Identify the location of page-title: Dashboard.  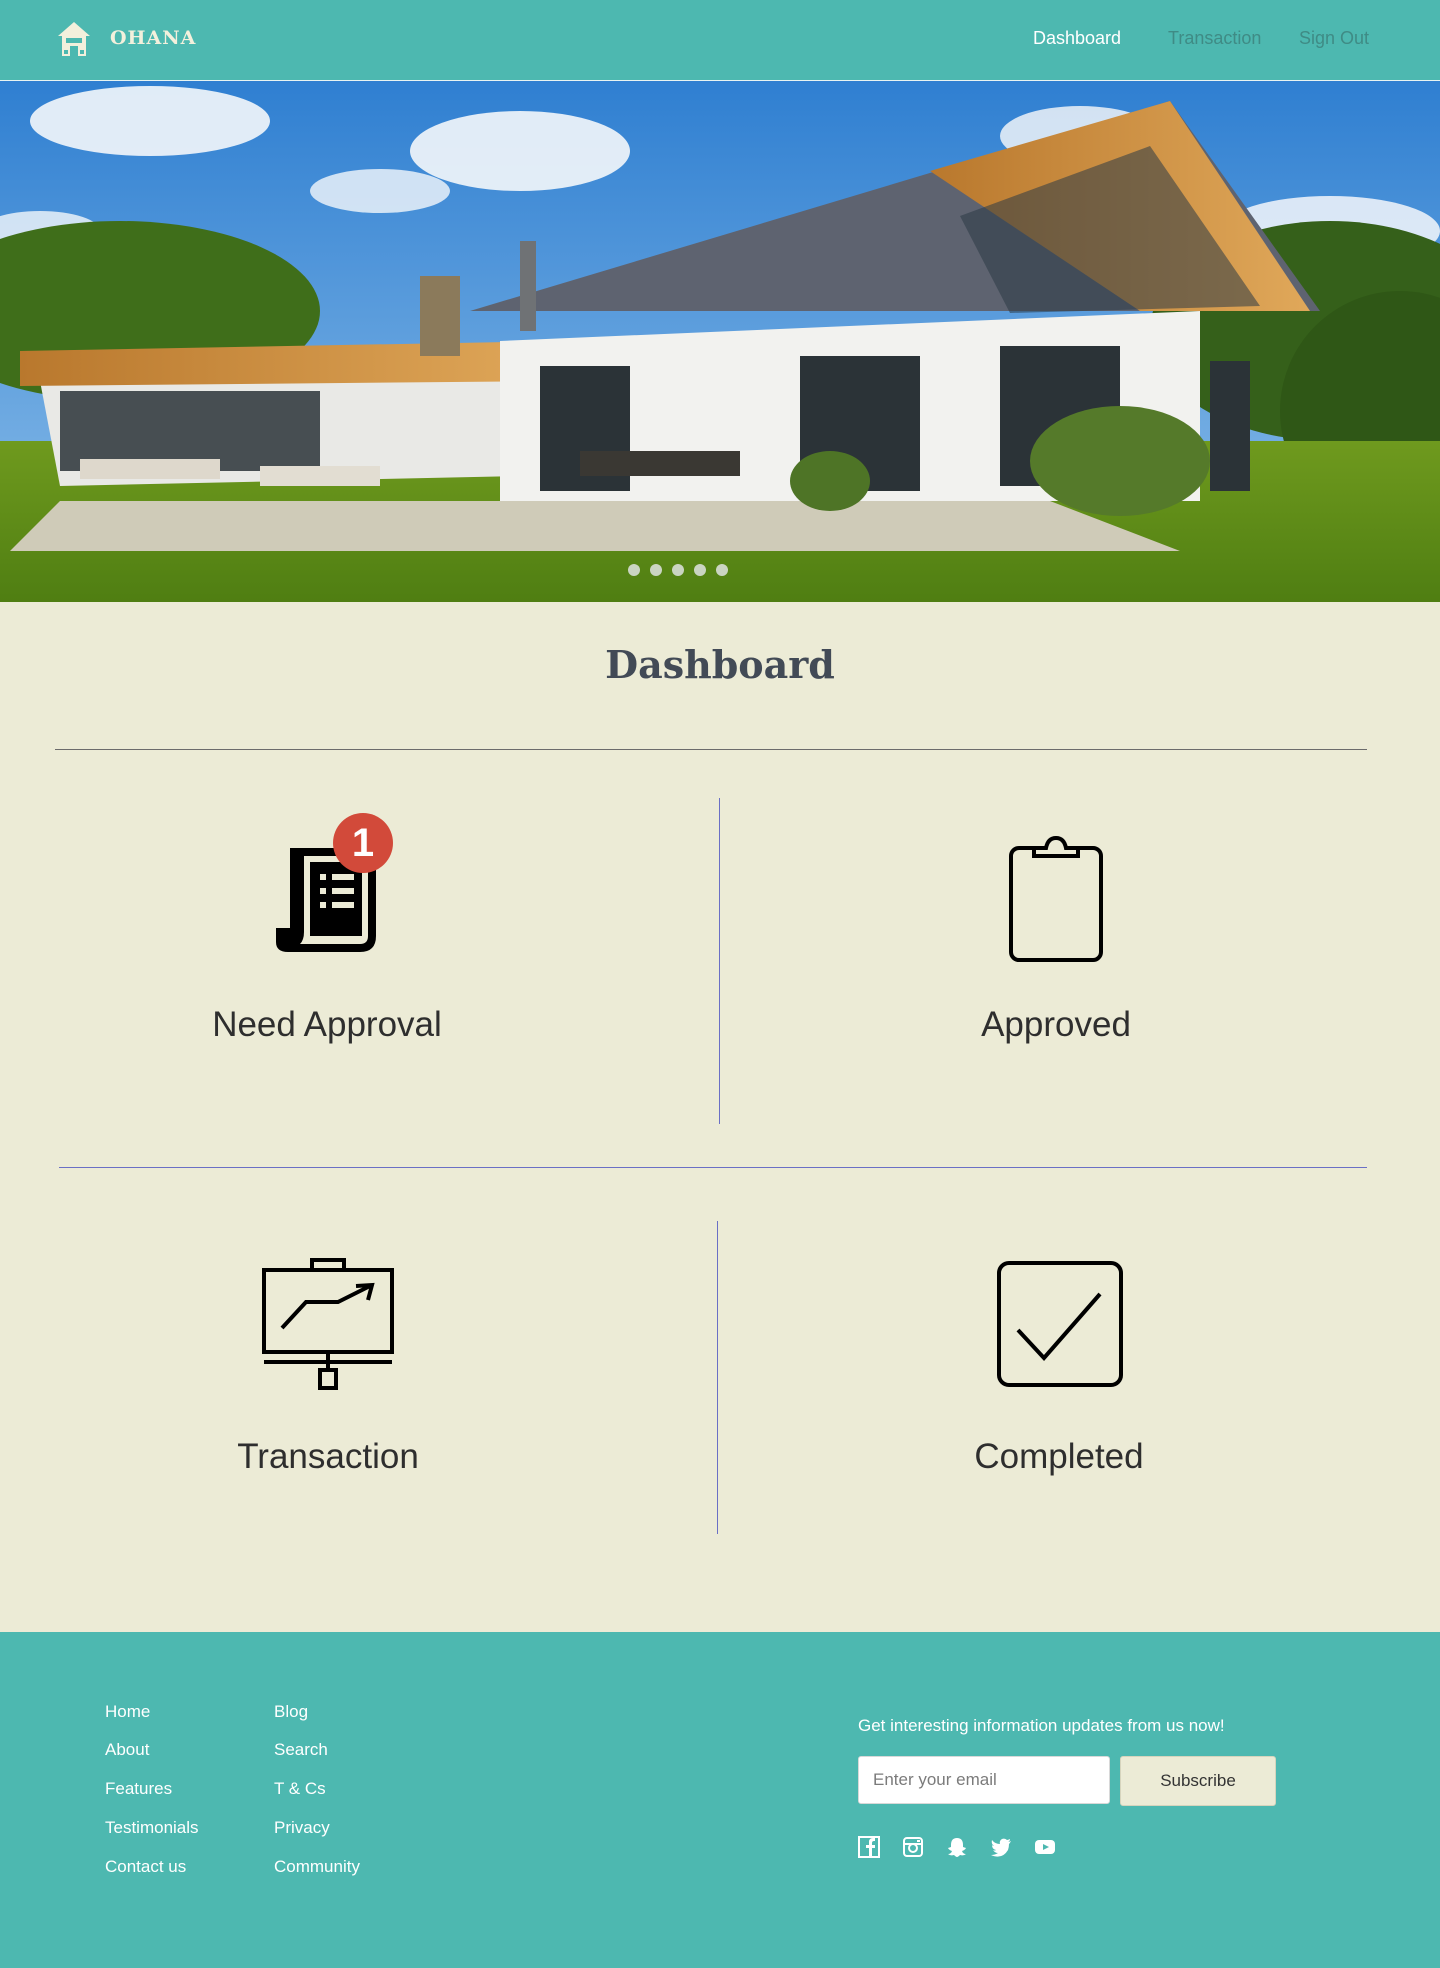
(720, 664).